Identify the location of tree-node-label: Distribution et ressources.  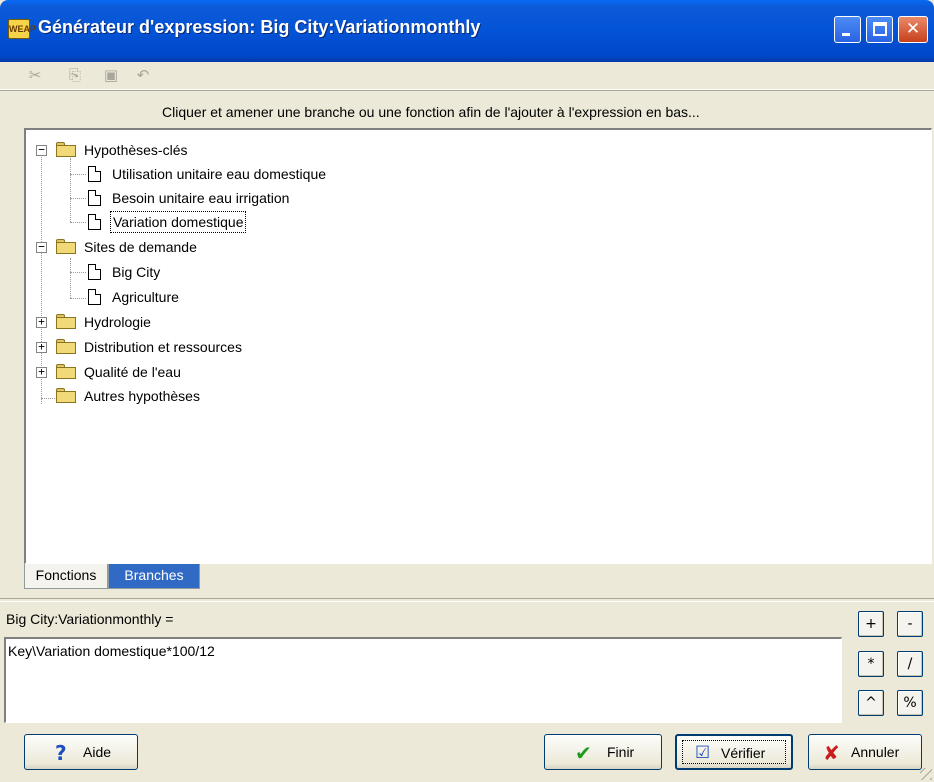
(163, 347).